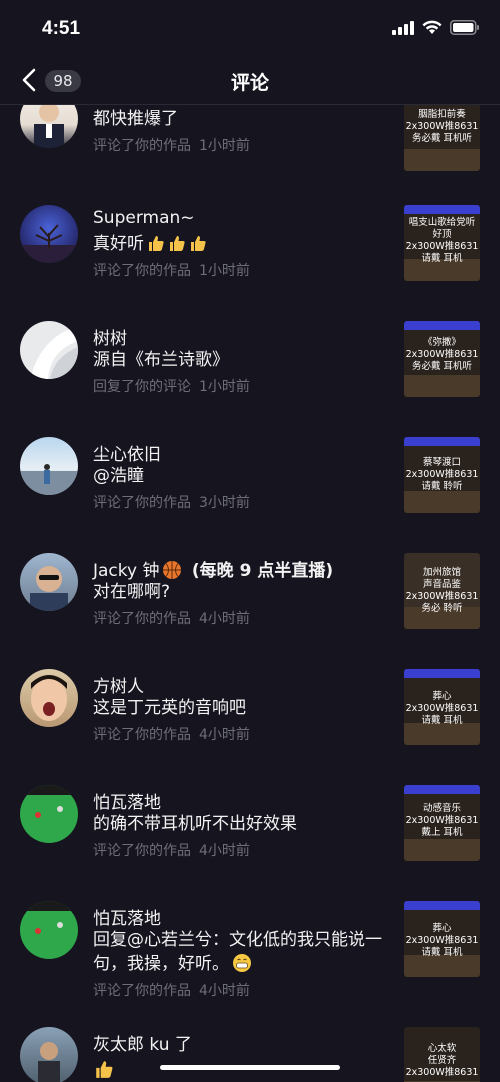  Describe the element at coordinates (161, 360) in the screenshot. I see `comment-text: 源自《布兰诗歌》` at that location.